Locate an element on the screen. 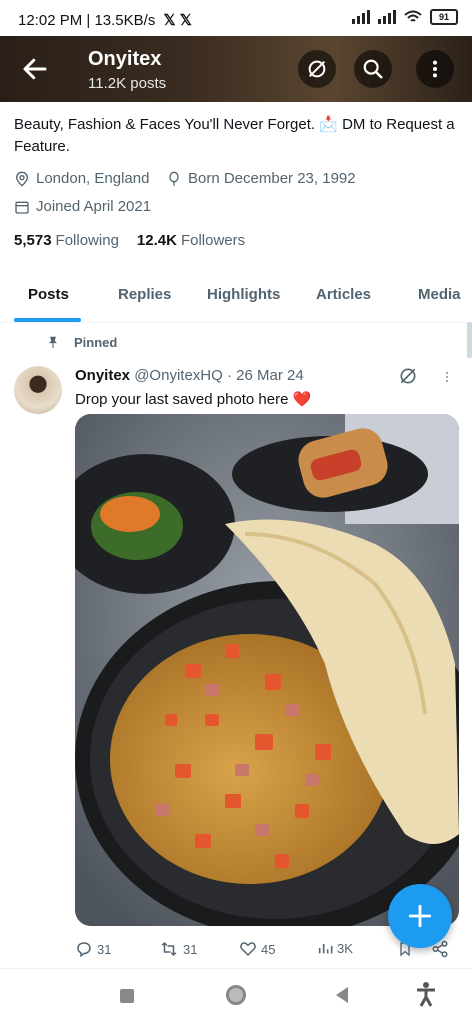 The width and height of the screenshot is (472, 1025). network-speed: 13.5KB/s is located at coordinates (125, 20).